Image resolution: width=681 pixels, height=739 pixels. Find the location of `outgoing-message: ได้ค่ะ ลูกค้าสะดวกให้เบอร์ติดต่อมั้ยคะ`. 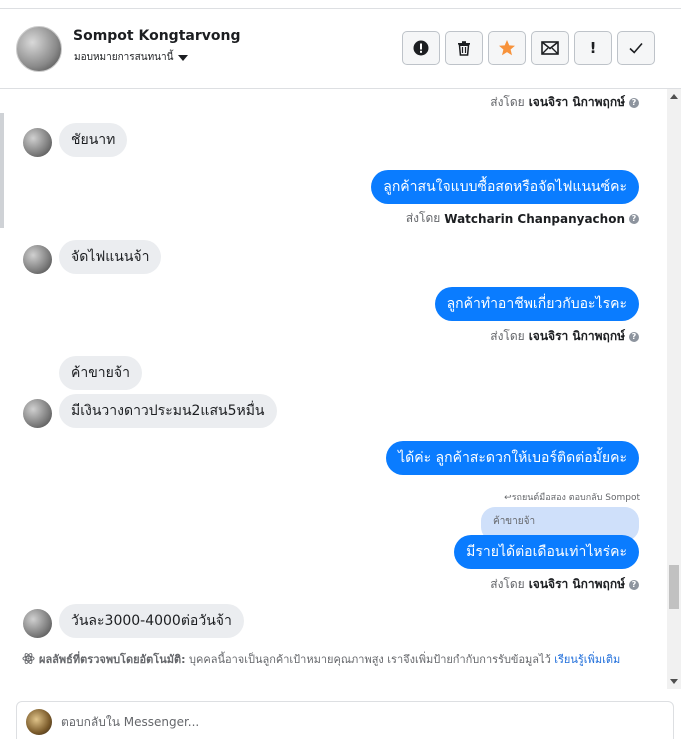

outgoing-message: ได้ค่ะ ลูกค้าสะดวกให้เบอร์ติดต่อมั้ยคะ is located at coordinates (512, 458).